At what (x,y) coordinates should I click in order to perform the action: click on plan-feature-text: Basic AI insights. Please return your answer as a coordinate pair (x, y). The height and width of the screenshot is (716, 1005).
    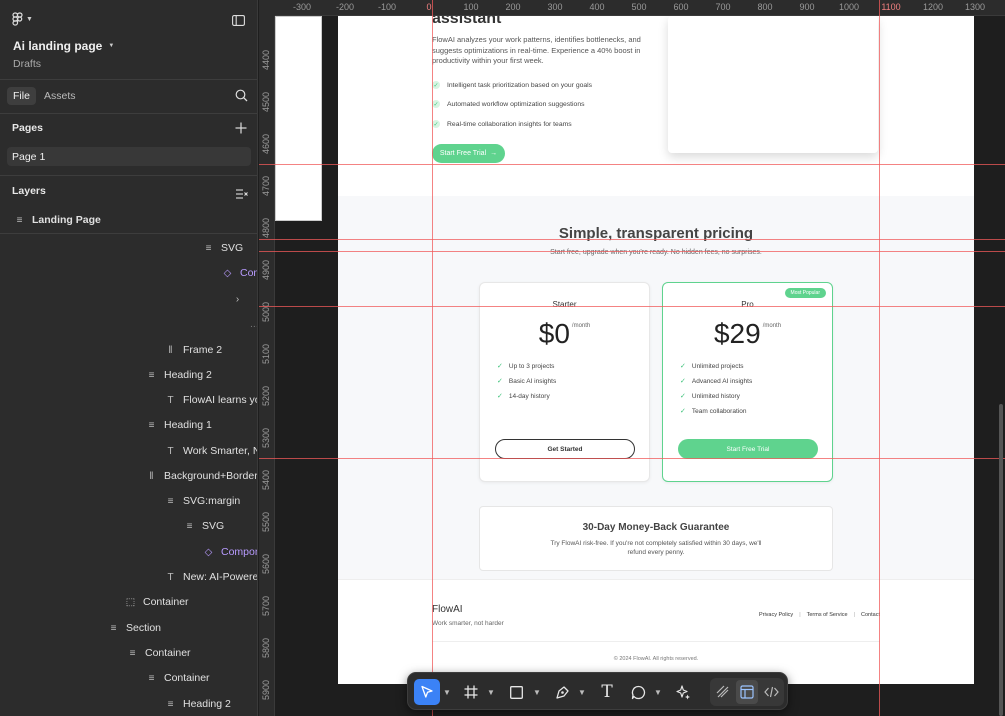
    Looking at the image, I should click on (532, 381).